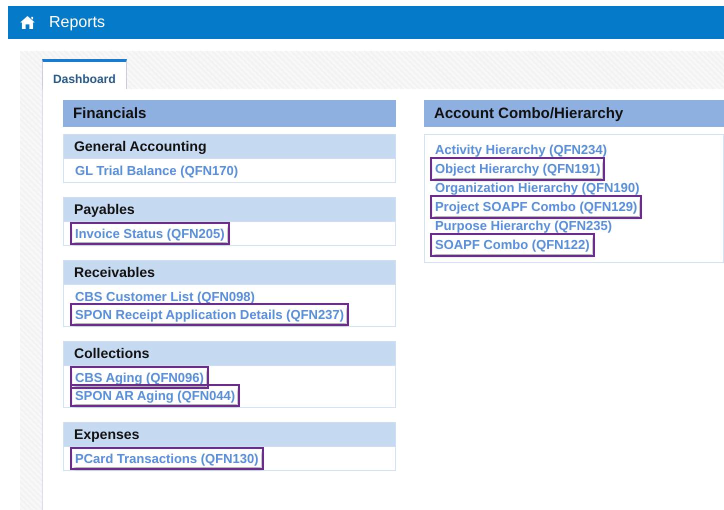 Image resolution: width=724 pixels, height=510 pixels. I want to click on report-link: CBS Customer List (QFN098), so click(165, 296).